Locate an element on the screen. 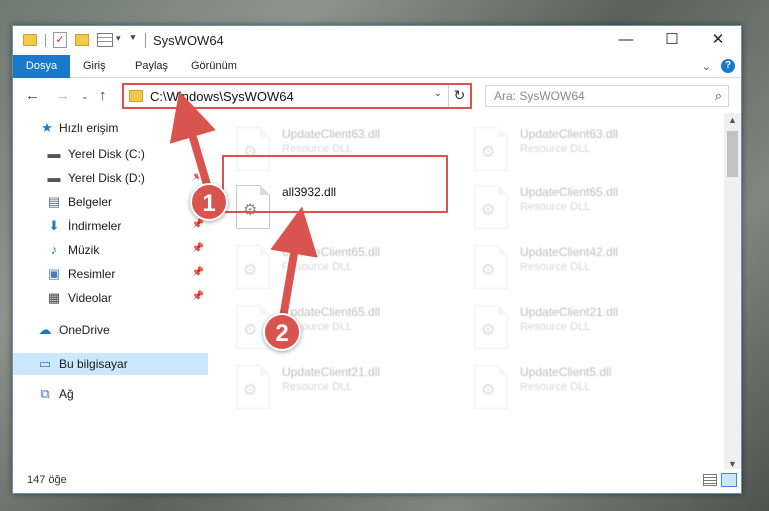  sidebar-item-downloads: ⬇ İndirmeler 📌 is located at coordinates (110, 226).